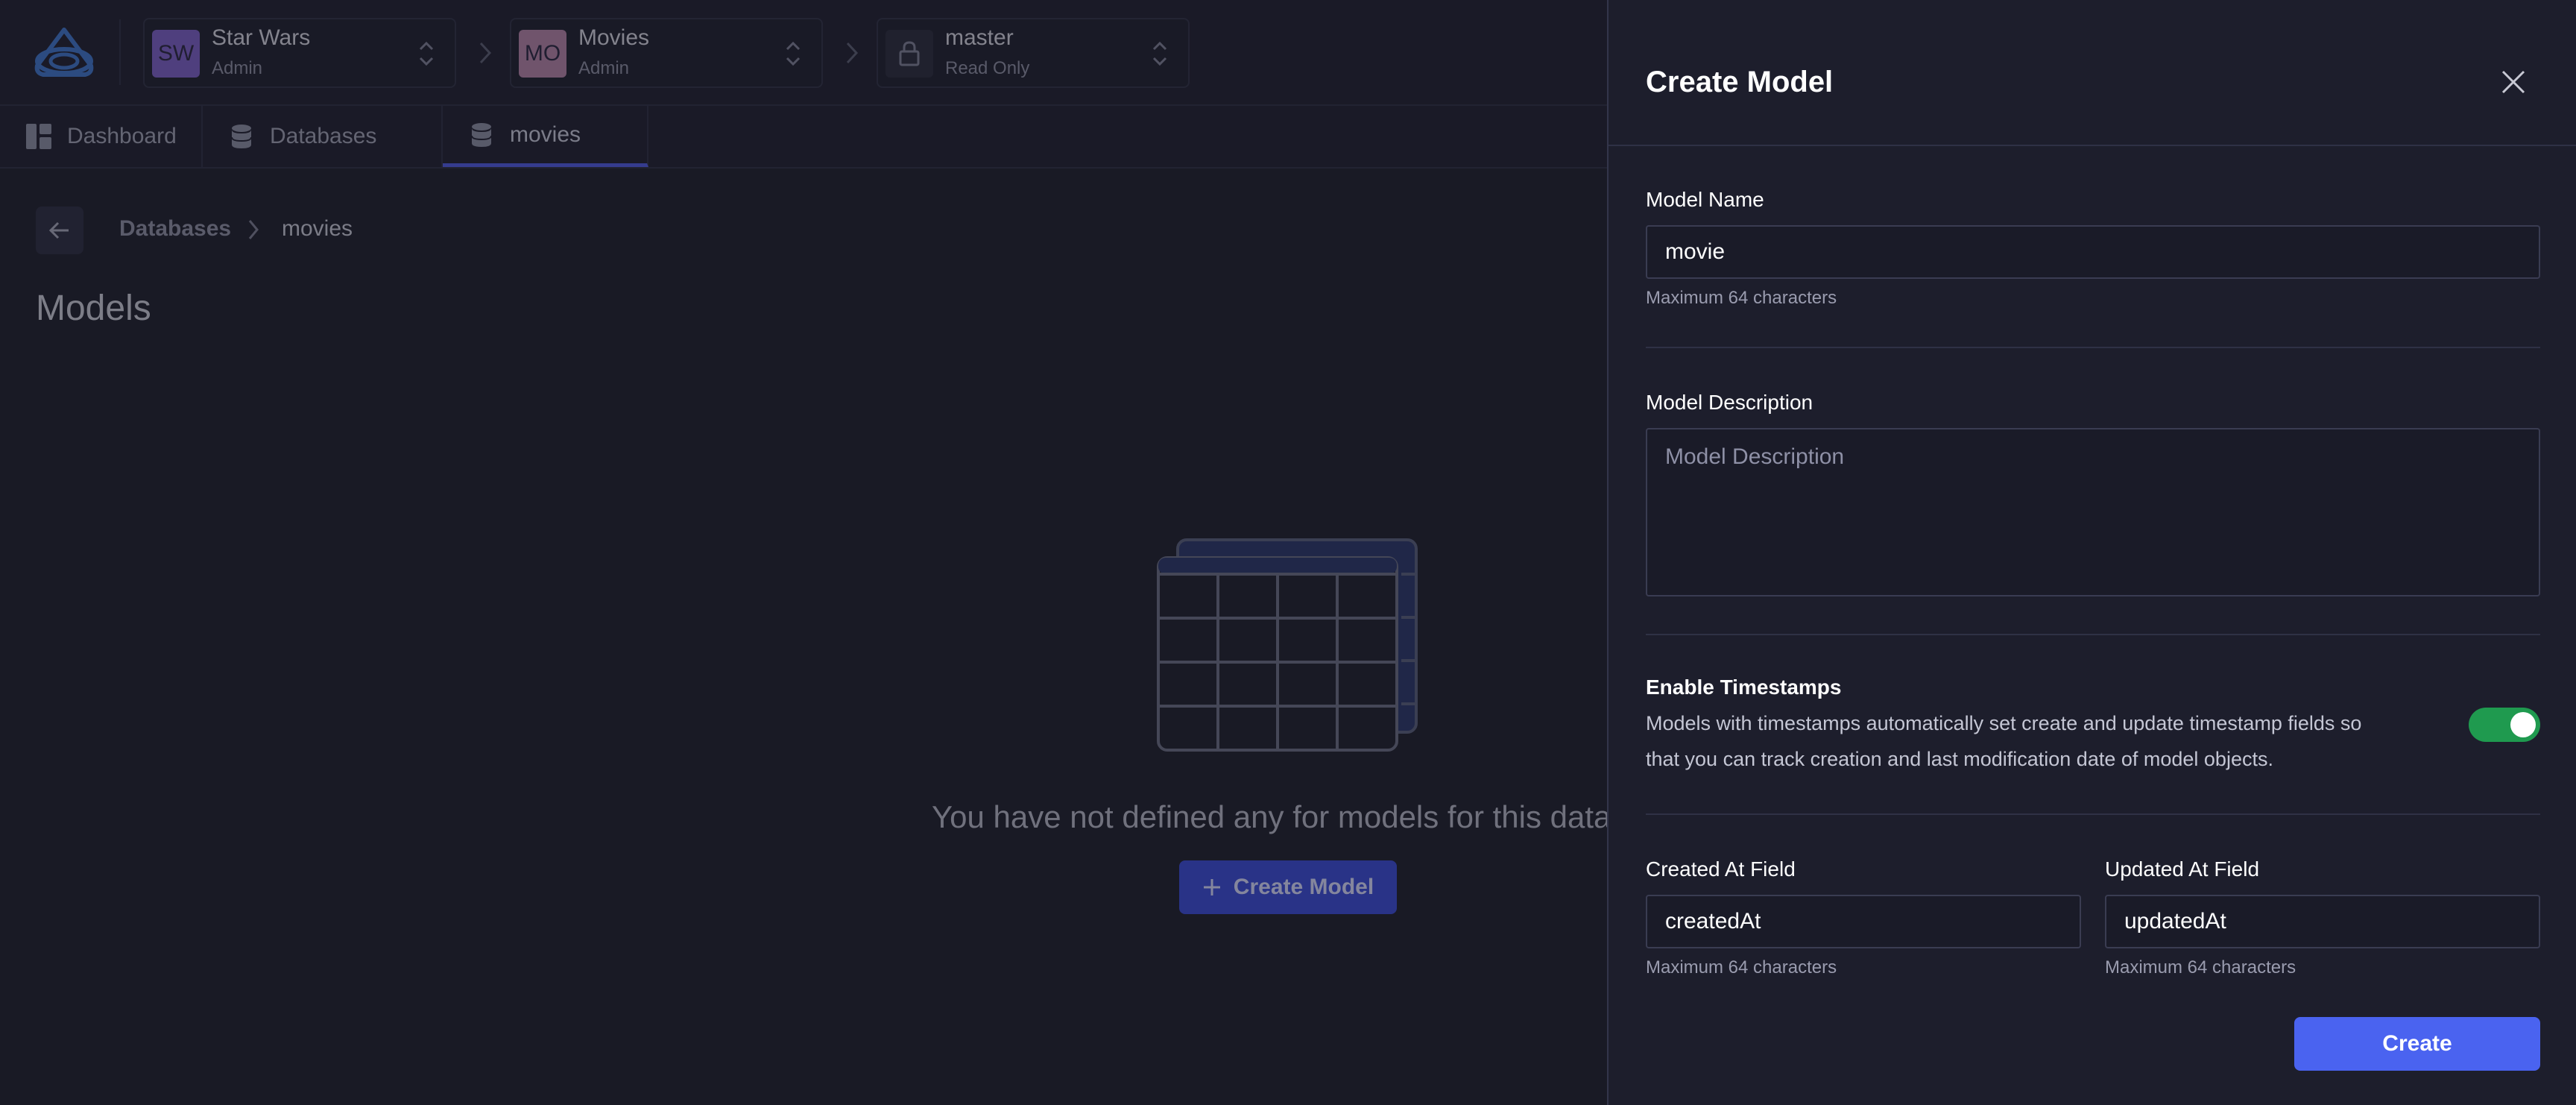  I want to click on model-name-input, so click(2093, 252).